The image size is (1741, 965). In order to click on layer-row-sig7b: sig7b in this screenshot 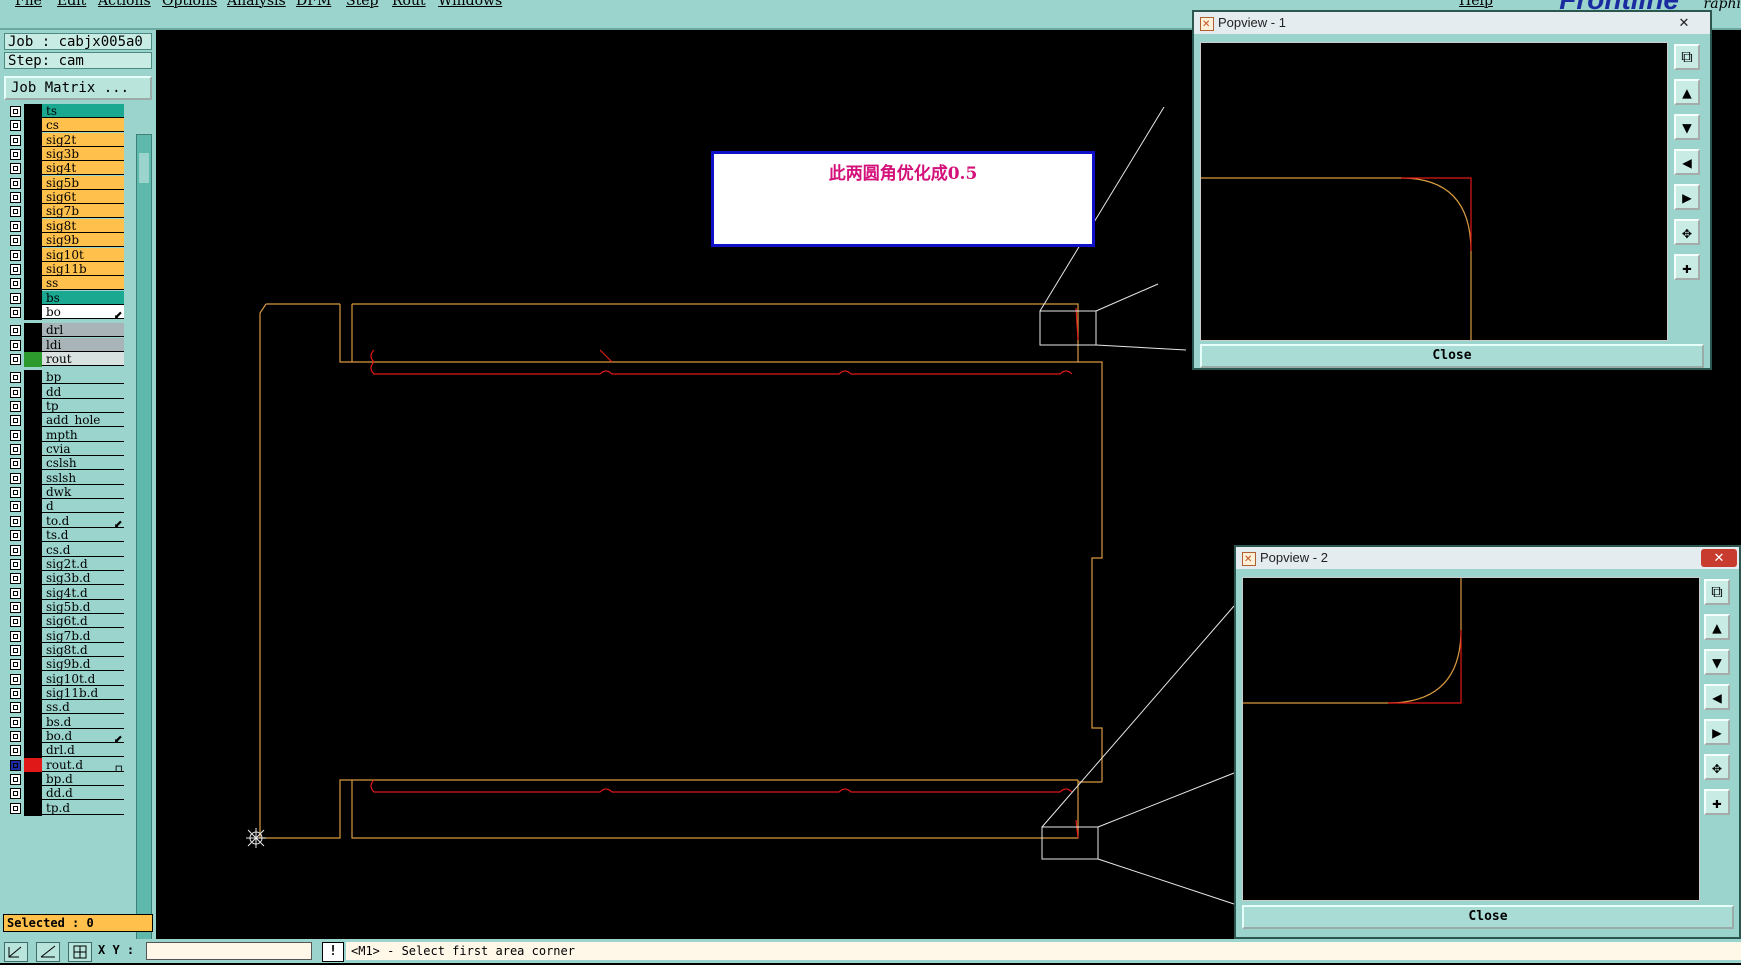, I will do `click(64, 211)`.